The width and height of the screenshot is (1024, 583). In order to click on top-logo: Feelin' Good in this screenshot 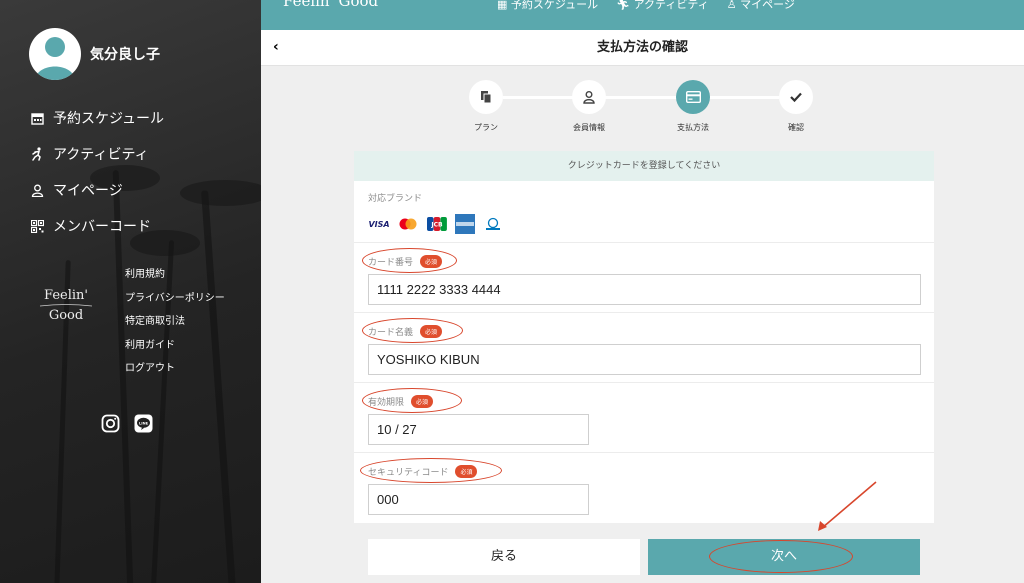, I will do `click(330, 5)`.